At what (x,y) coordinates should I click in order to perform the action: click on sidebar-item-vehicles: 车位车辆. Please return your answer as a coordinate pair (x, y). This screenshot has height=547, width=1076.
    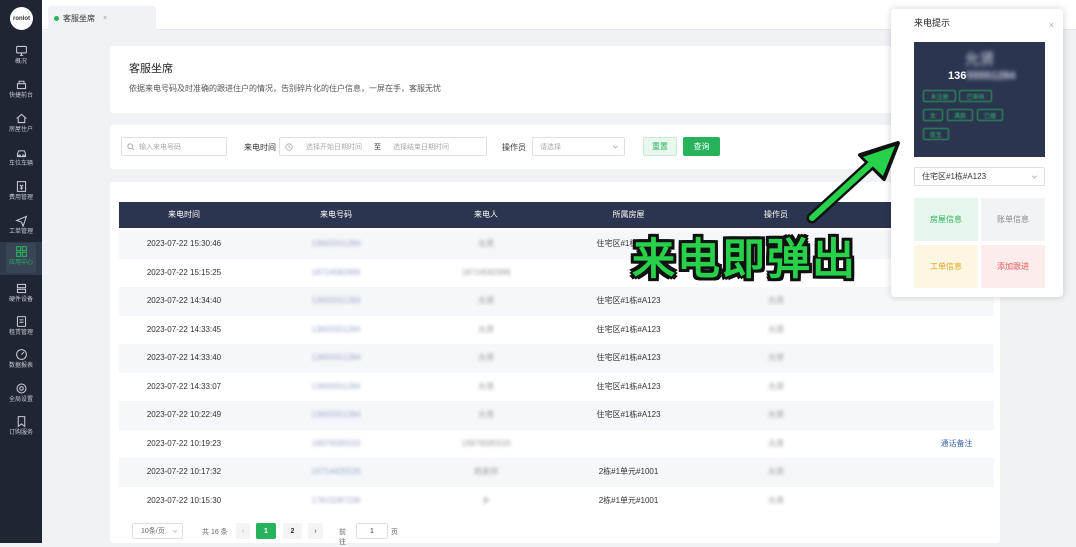
    Looking at the image, I should click on (21, 159).